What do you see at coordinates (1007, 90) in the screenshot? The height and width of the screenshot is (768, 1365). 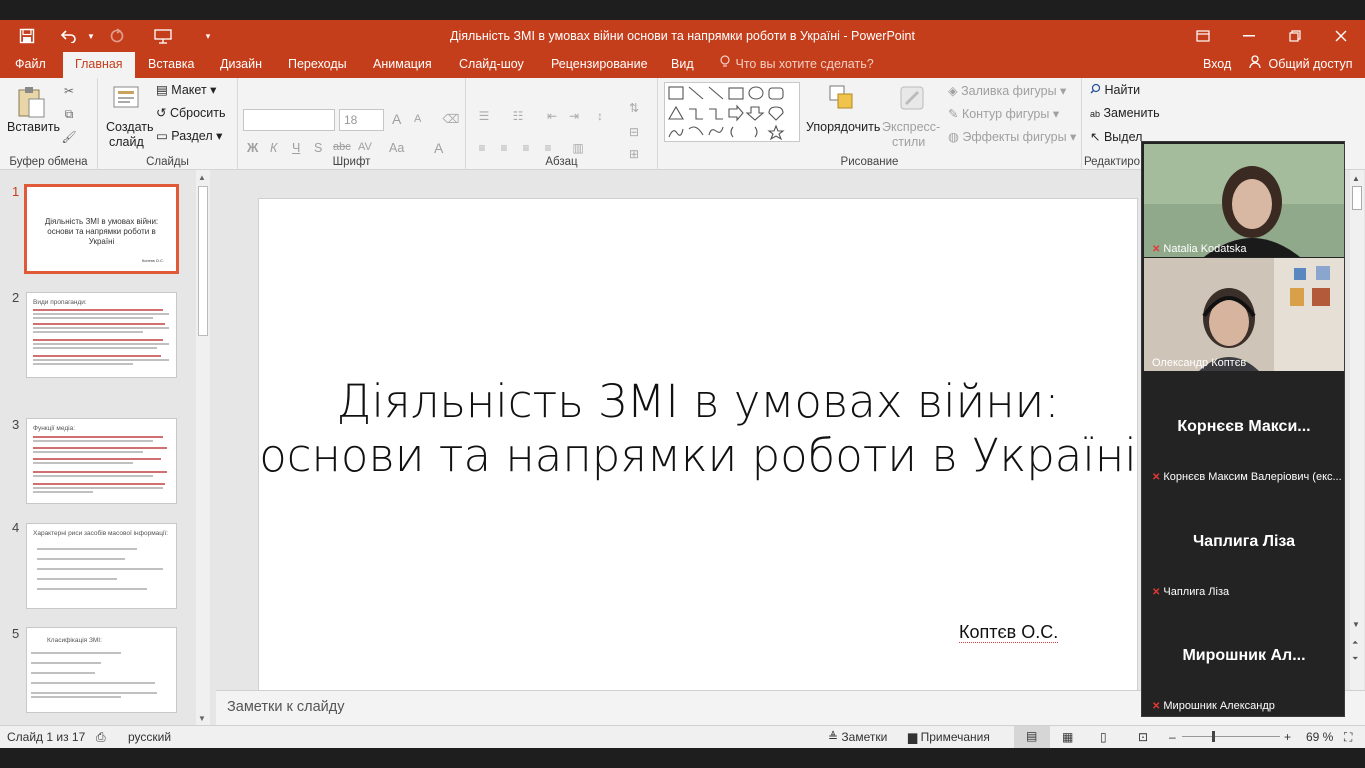 I see `shape-fill-button: ◈ Заливка фигуры ▾` at bounding box center [1007, 90].